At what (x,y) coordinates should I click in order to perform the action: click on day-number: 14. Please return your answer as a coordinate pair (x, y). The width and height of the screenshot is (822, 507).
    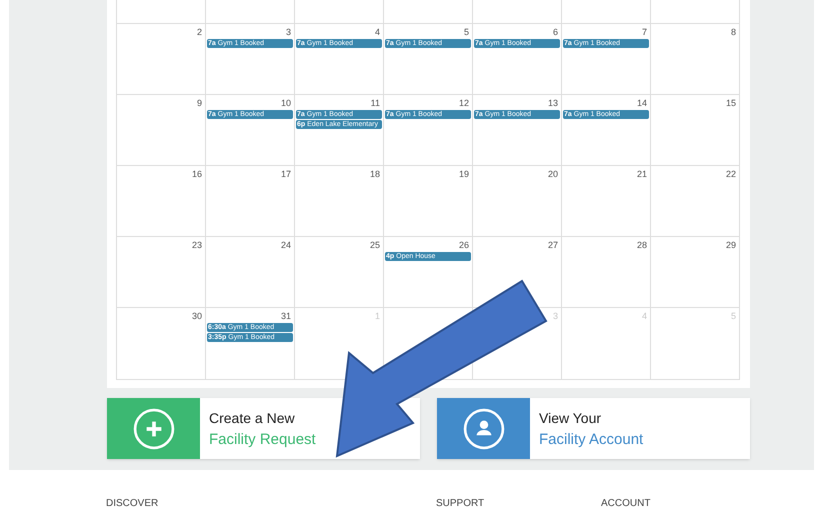
    Looking at the image, I should click on (642, 103).